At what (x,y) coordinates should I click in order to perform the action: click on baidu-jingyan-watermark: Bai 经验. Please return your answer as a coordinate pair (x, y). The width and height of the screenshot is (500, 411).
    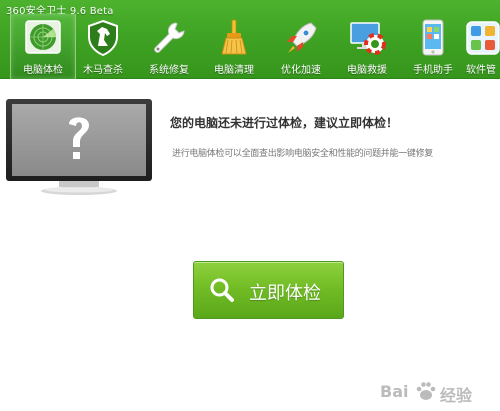
    Looking at the image, I should click on (436, 392).